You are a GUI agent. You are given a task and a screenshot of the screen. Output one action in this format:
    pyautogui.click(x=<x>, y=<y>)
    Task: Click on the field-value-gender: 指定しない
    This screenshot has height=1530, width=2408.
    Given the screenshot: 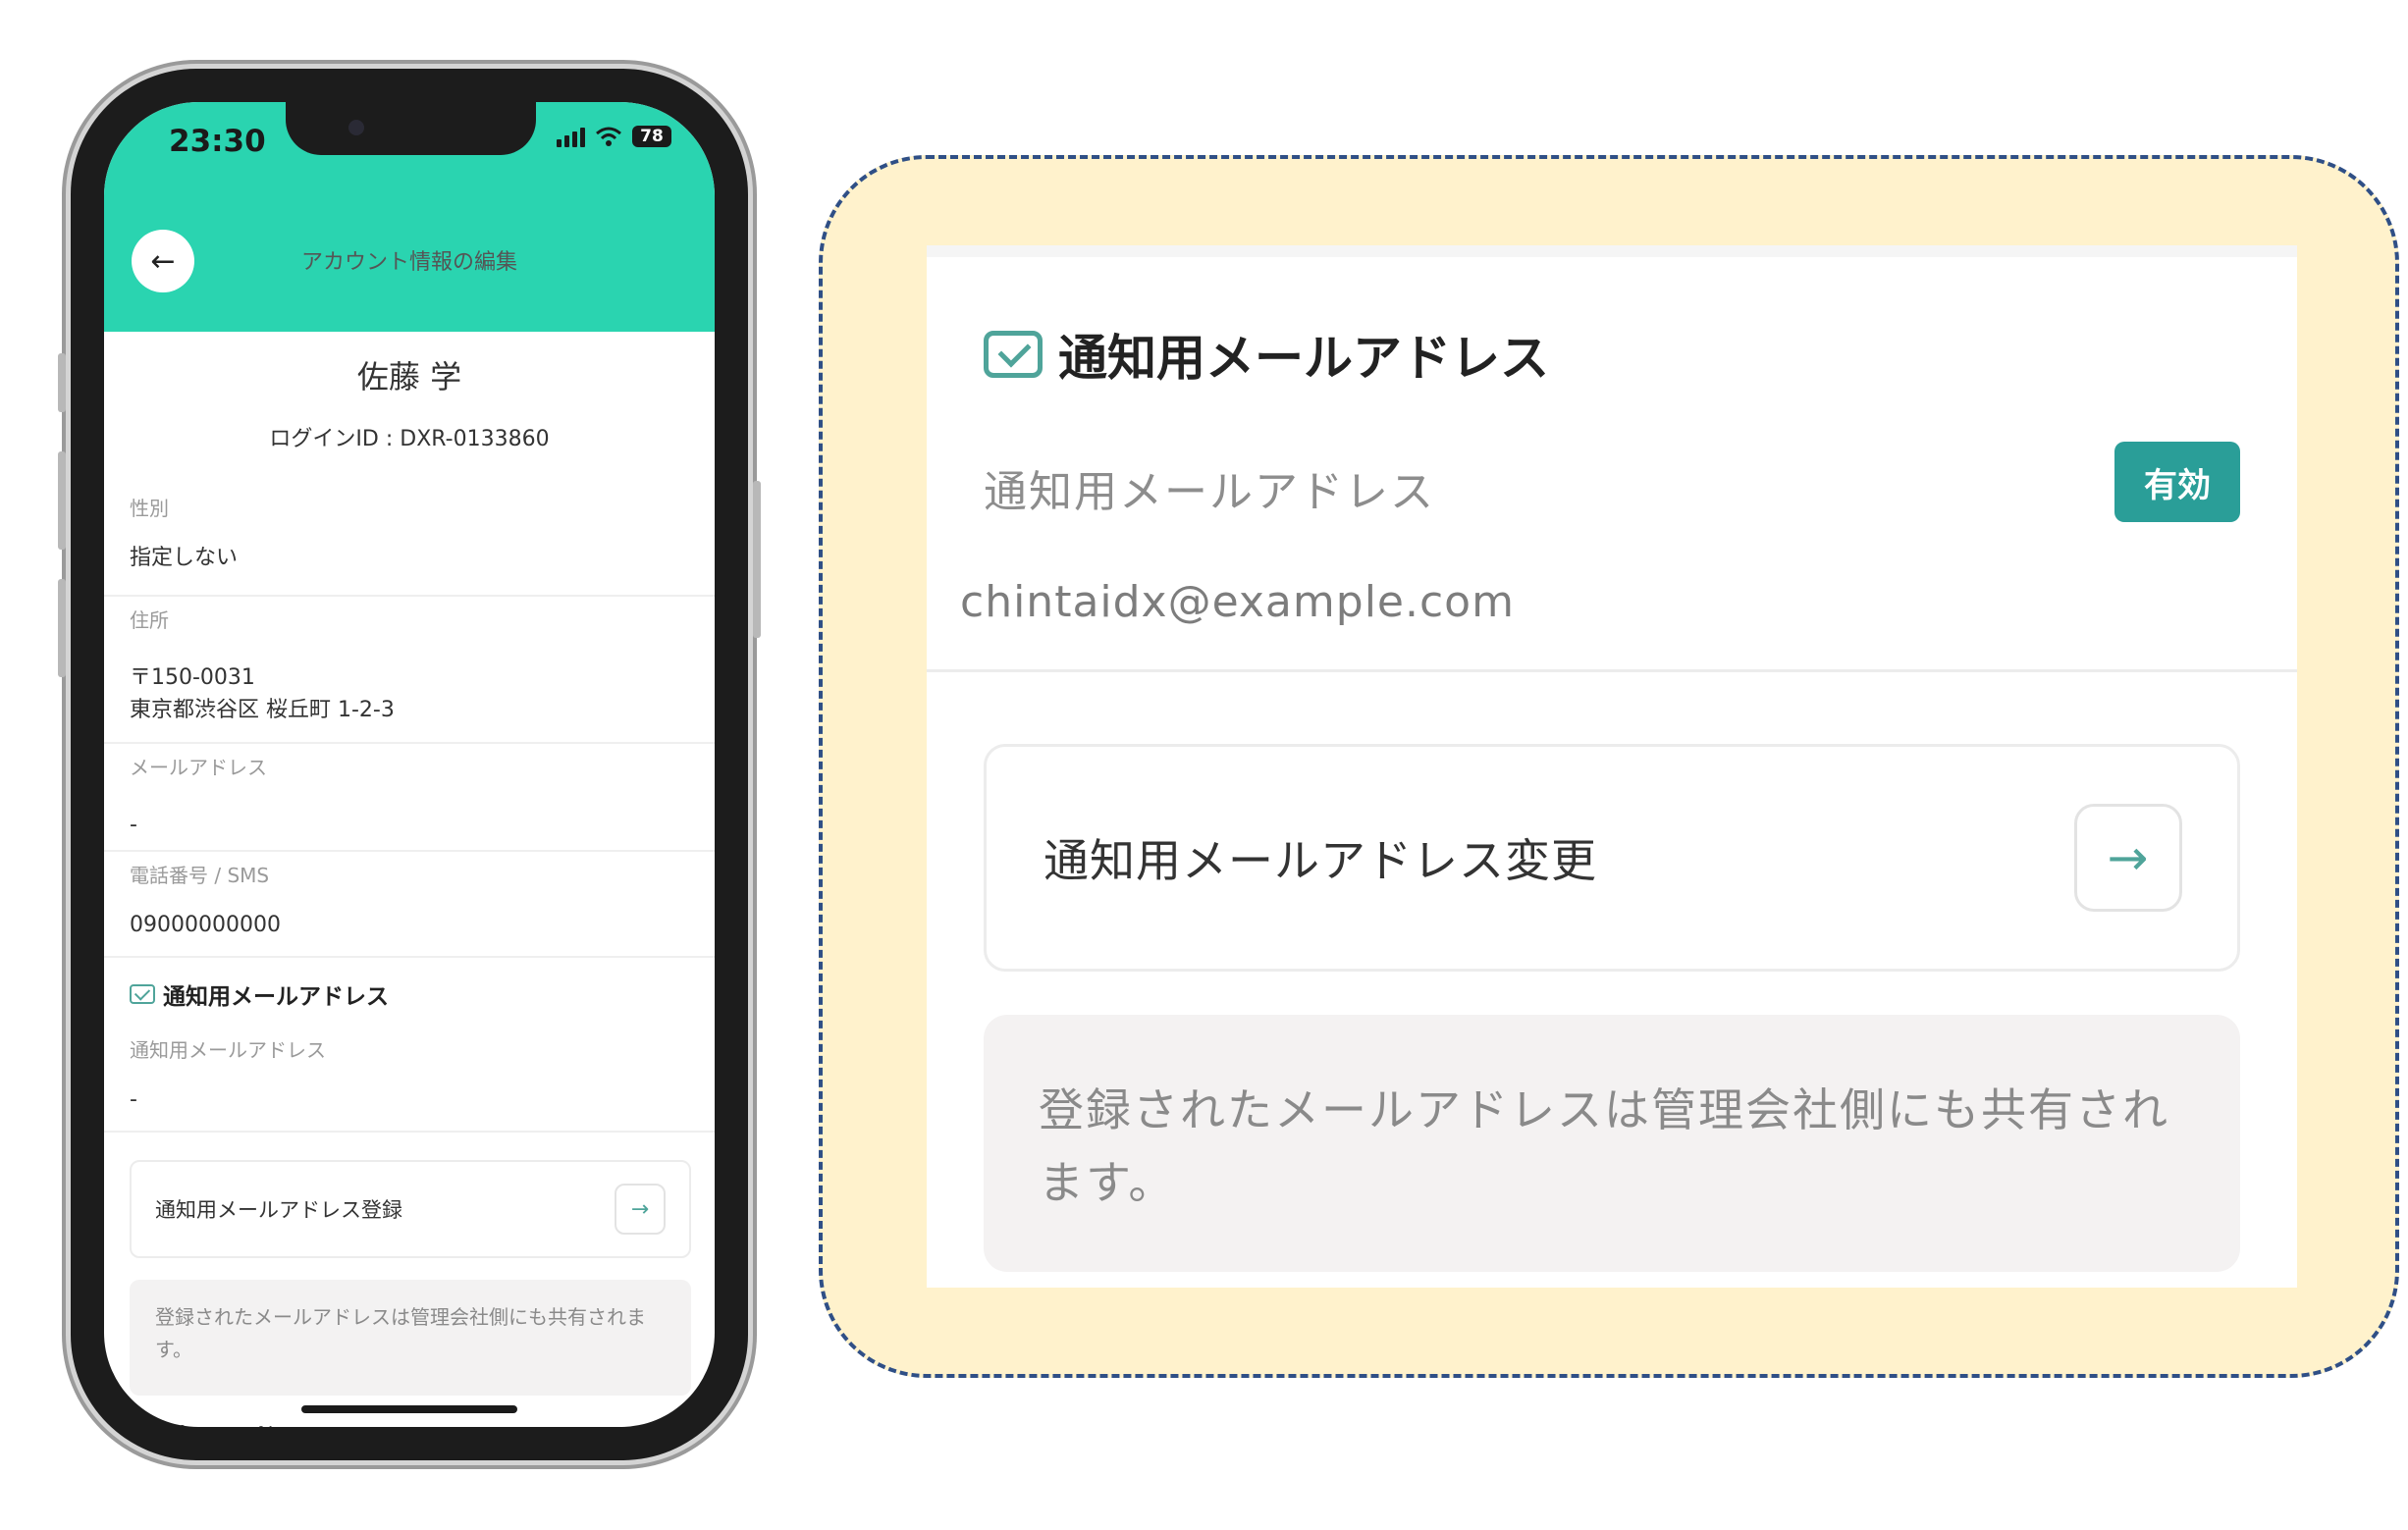 What is the action you would take?
    pyautogui.click(x=184, y=558)
    